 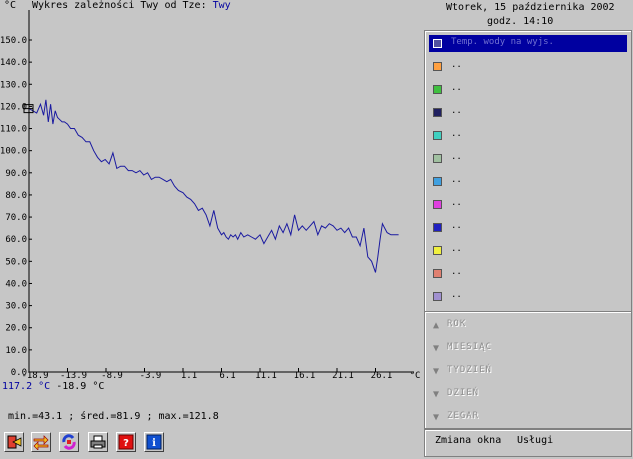 I want to click on exit-icon, so click(x=14, y=442).